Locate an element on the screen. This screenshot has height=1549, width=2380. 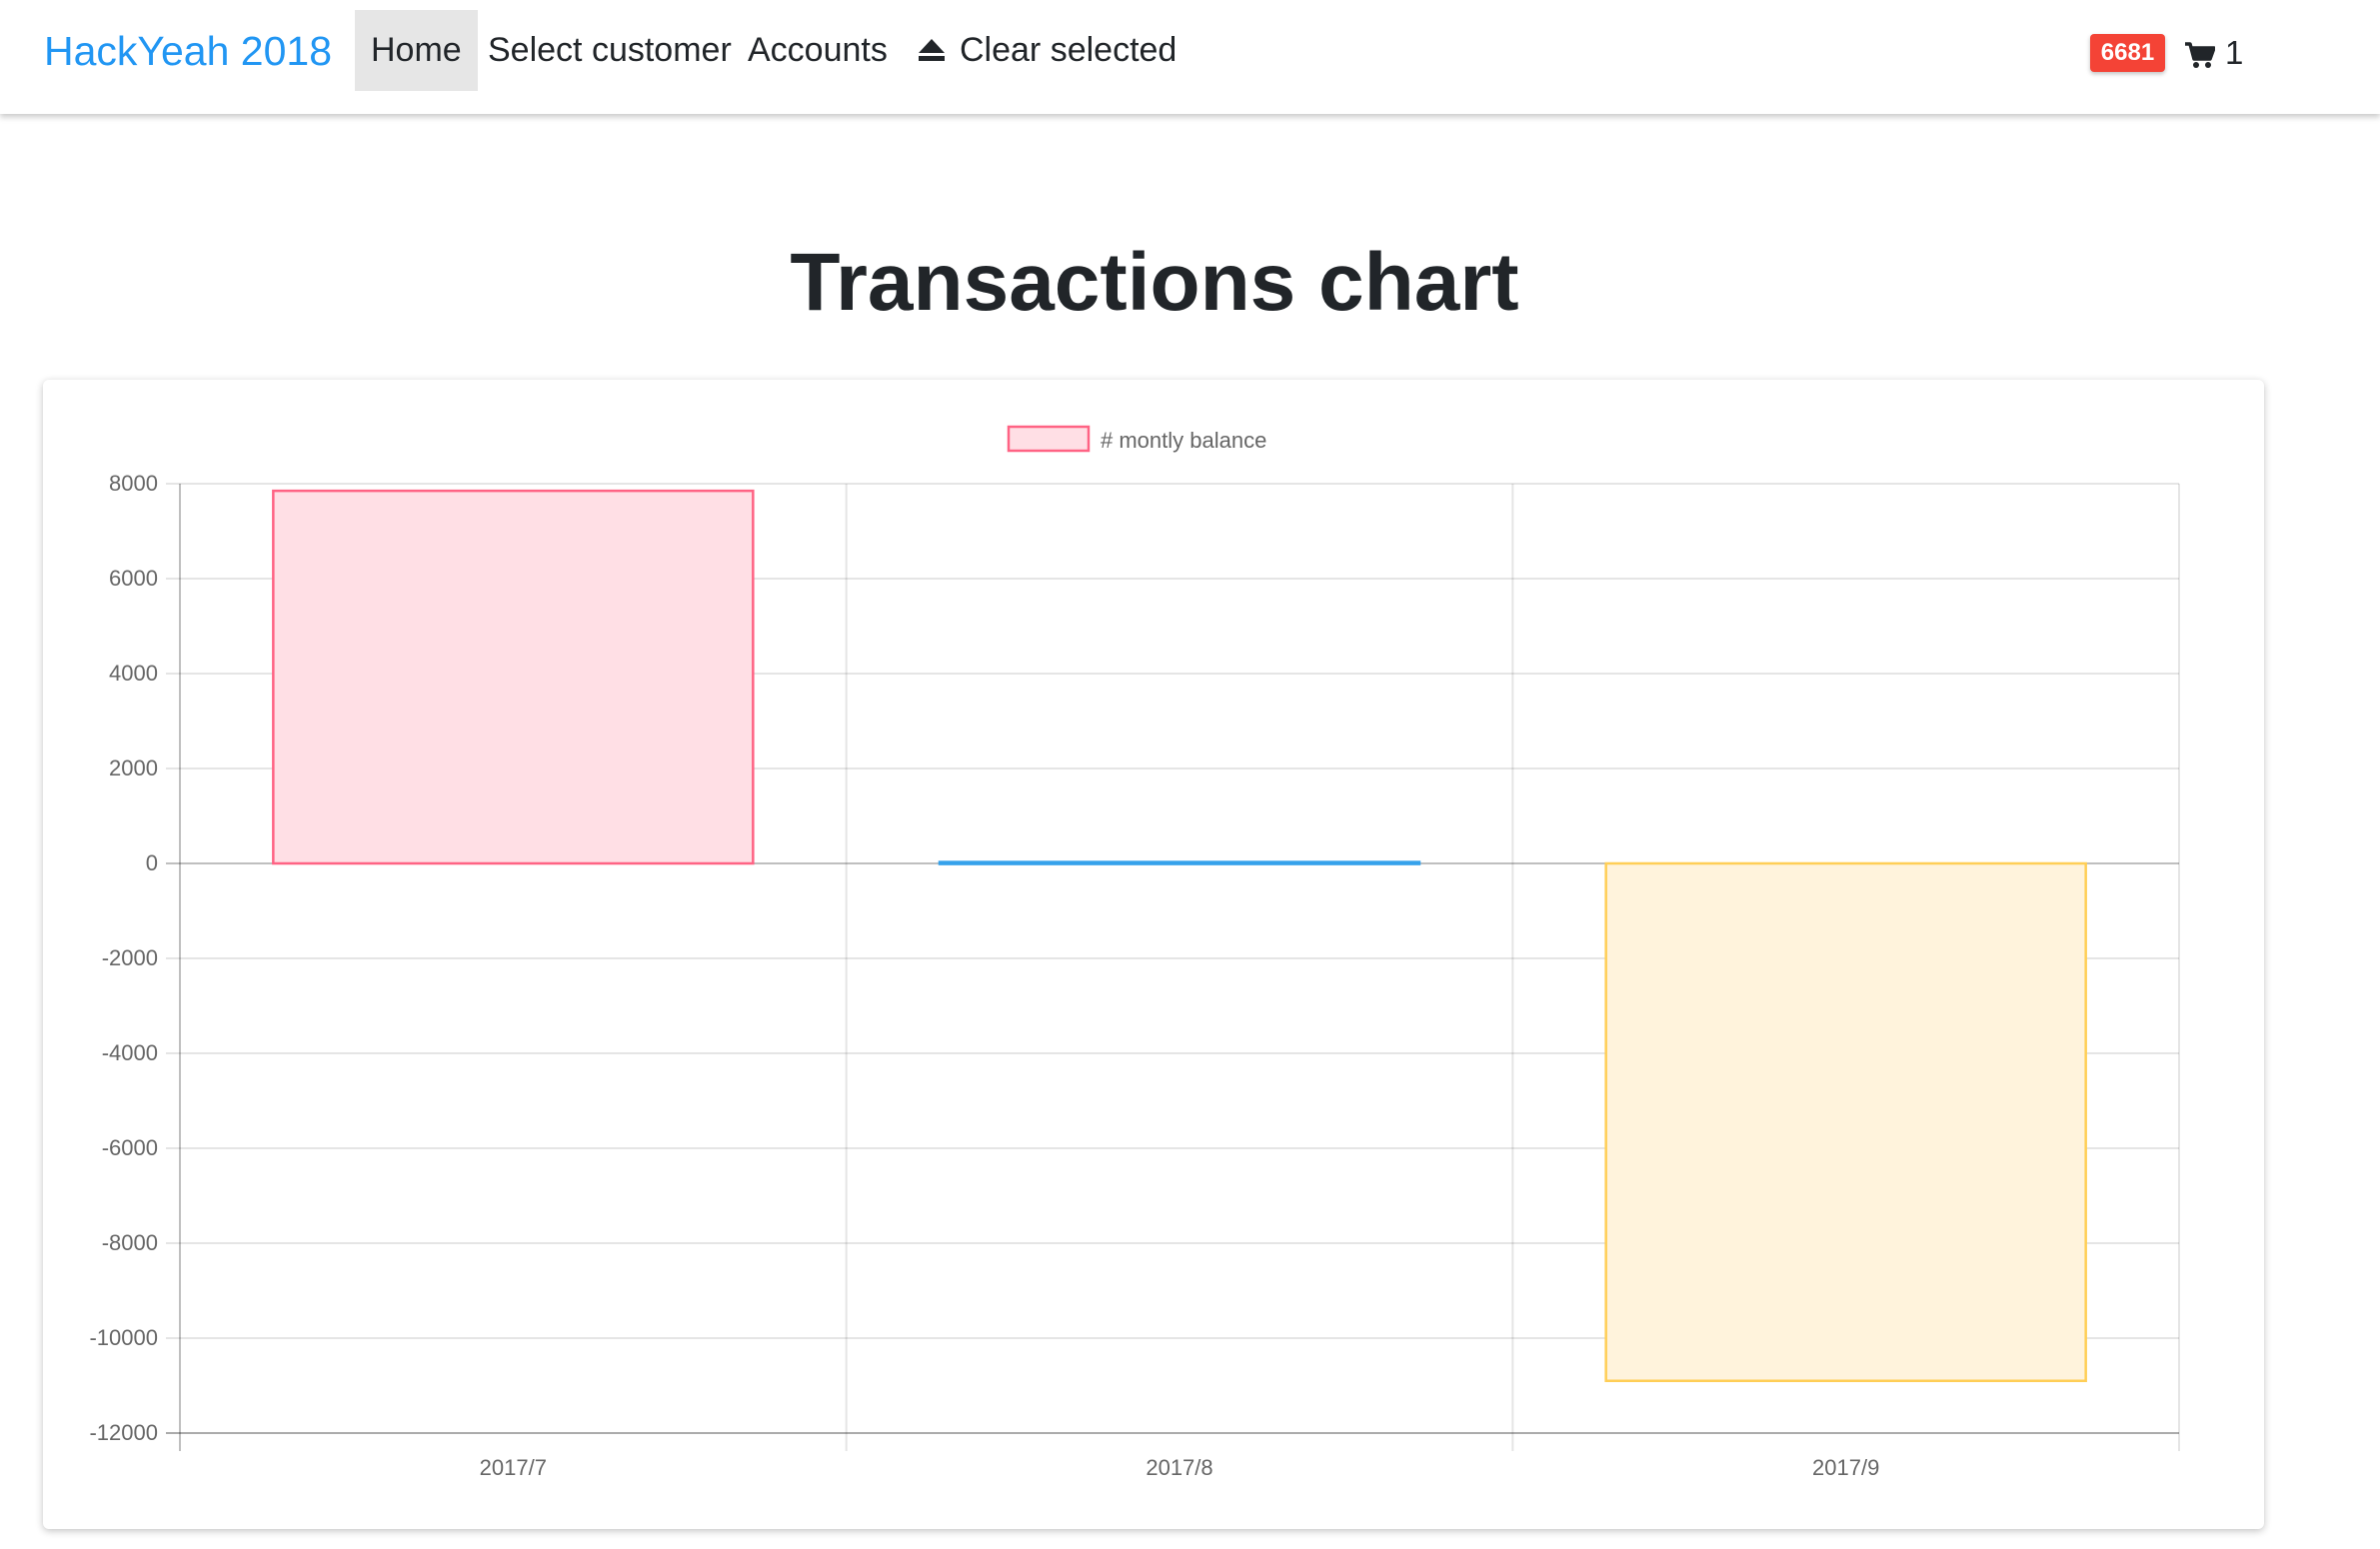
nav-clear-selected-label: Clear selected is located at coordinates (1069, 50).